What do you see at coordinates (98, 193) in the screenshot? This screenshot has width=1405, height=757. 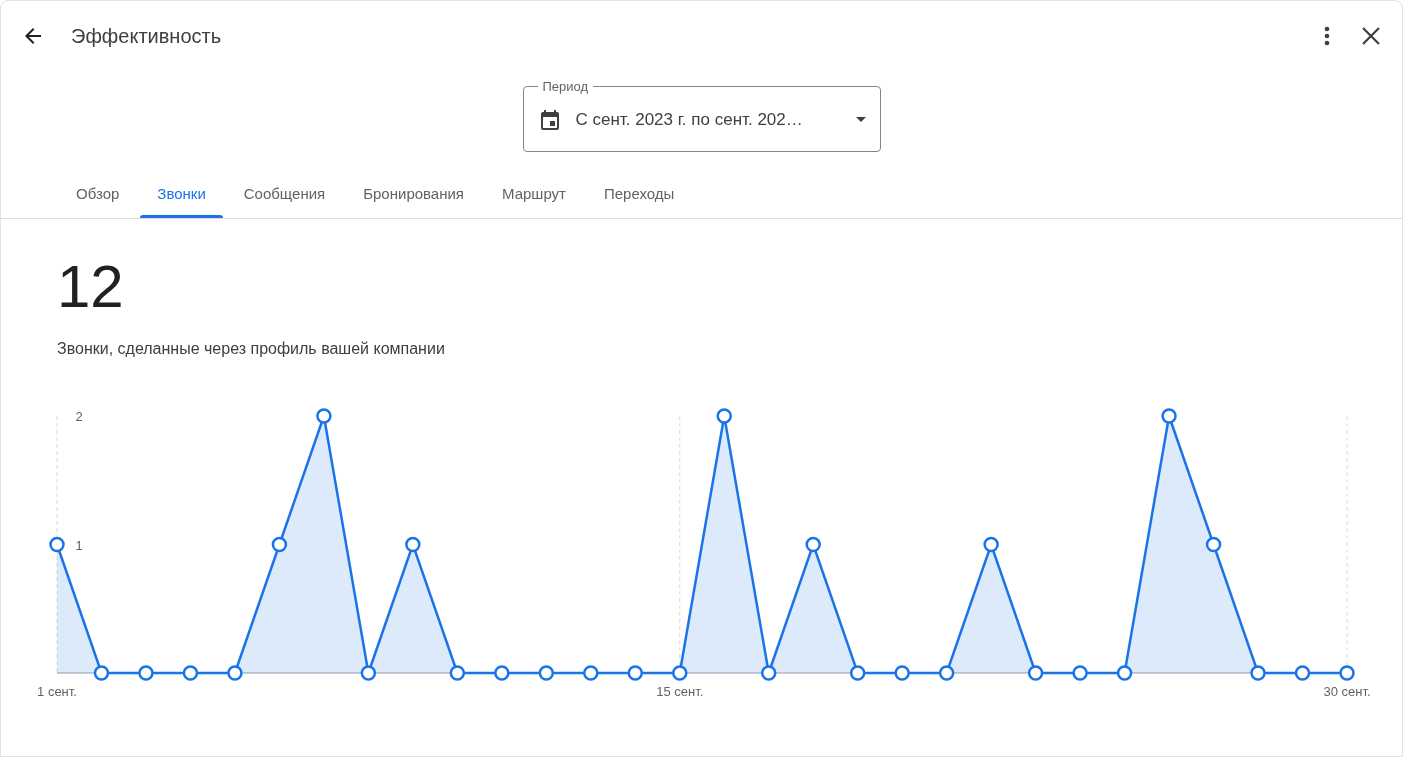 I see `tab: Обзор` at bounding box center [98, 193].